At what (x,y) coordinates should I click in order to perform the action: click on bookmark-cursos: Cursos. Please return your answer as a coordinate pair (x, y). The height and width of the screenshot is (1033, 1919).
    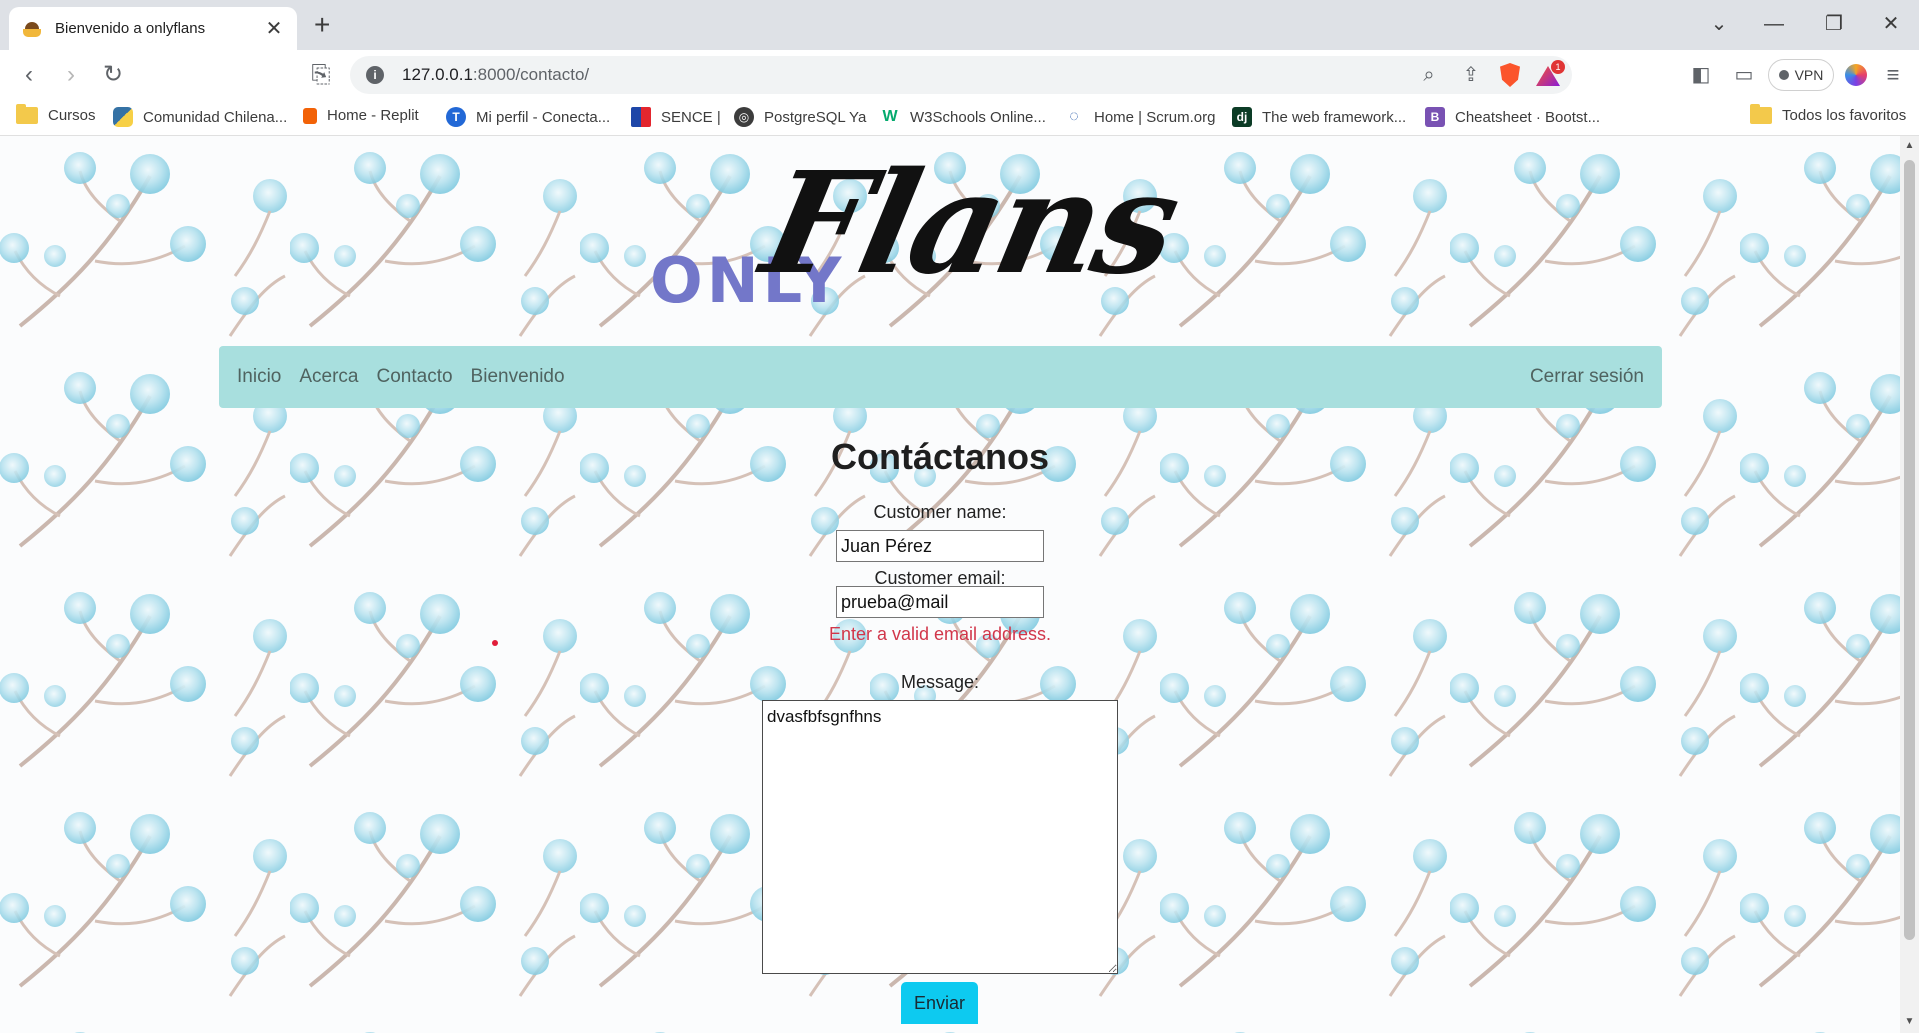
    Looking at the image, I should click on (56, 114).